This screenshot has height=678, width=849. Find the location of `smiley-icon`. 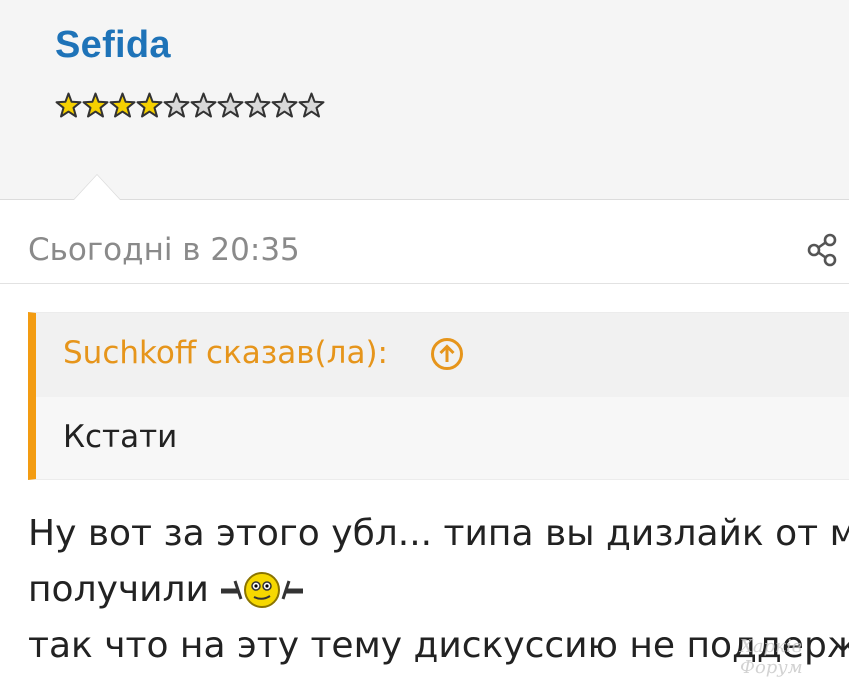

smiley-icon is located at coordinates (261, 590).